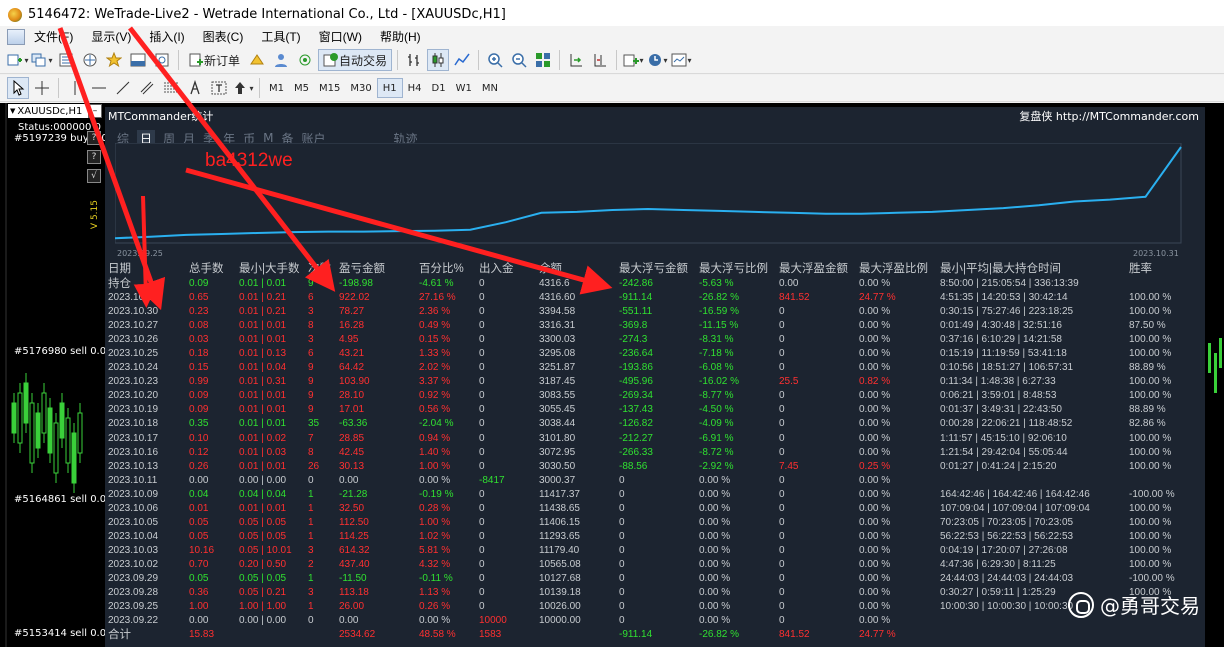  What do you see at coordinates (276, 88) in the screenshot?
I see `timeframe-m1: M1` at bounding box center [276, 88].